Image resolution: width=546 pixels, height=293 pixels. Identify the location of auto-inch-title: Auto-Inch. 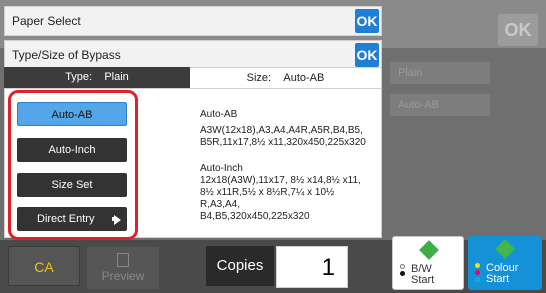
(221, 168).